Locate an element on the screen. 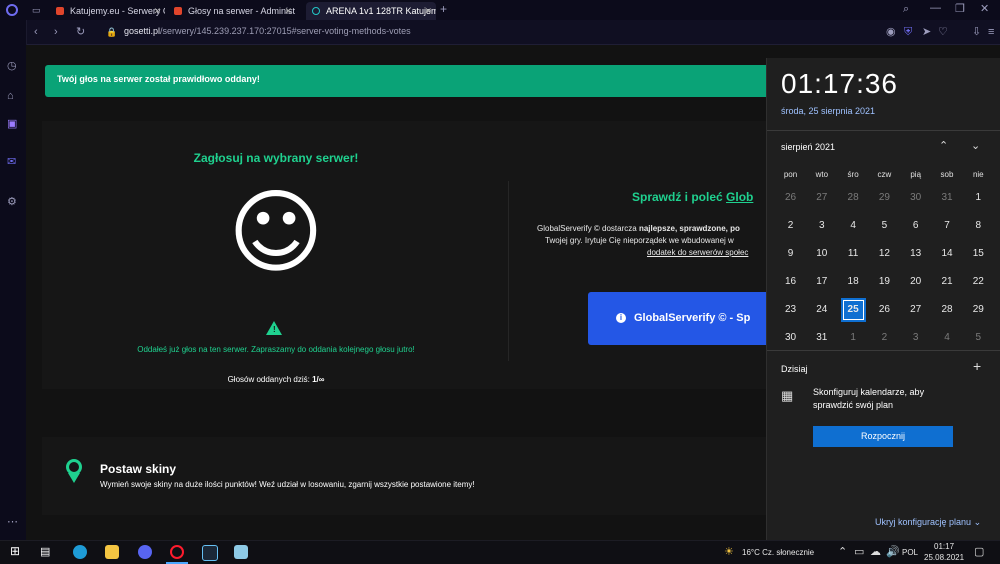 The width and height of the screenshot is (1000, 564). task-view-icon: ▤ is located at coordinates (45, 552).